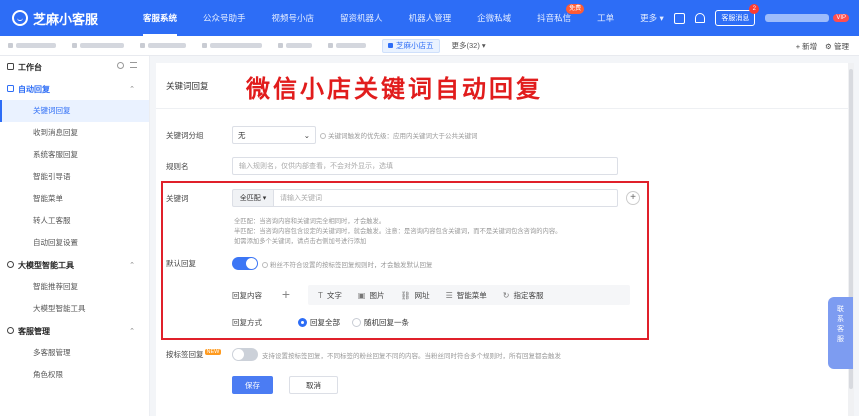  I want to click on match-type-select: 全匹配 ▾, so click(253, 198).